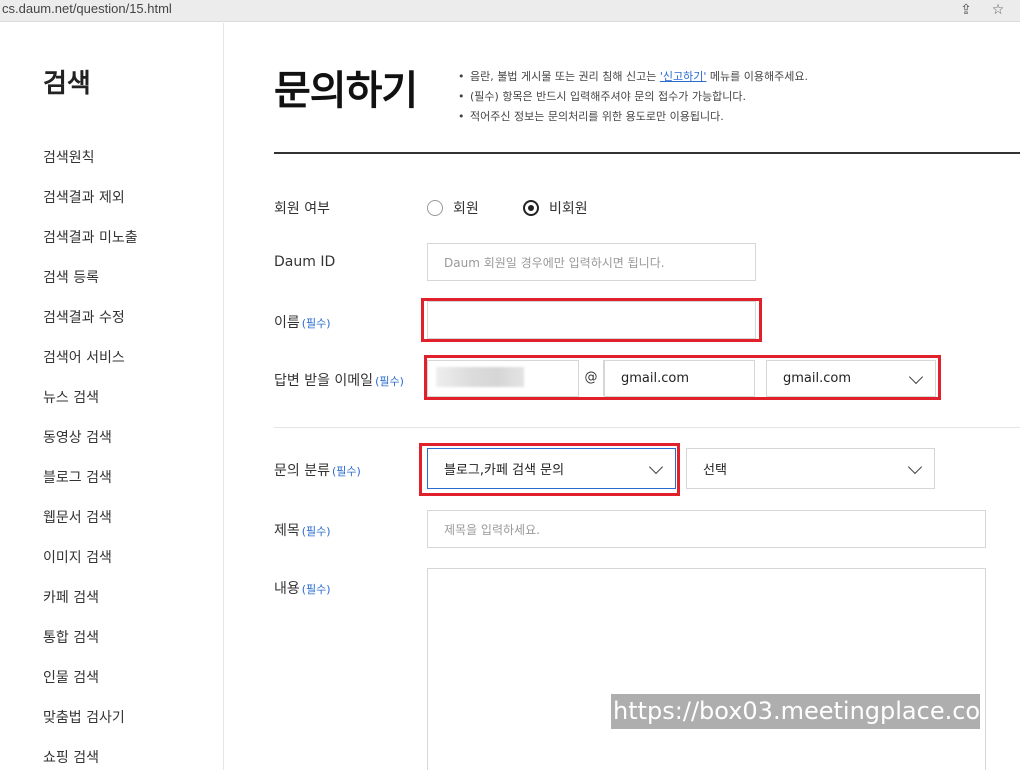 The image size is (1020, 770). Describe the element at coordinates (90, 237) in the screenshot. I see `sidebar-item-hidden-results: 검색결과 미노출` at that location.